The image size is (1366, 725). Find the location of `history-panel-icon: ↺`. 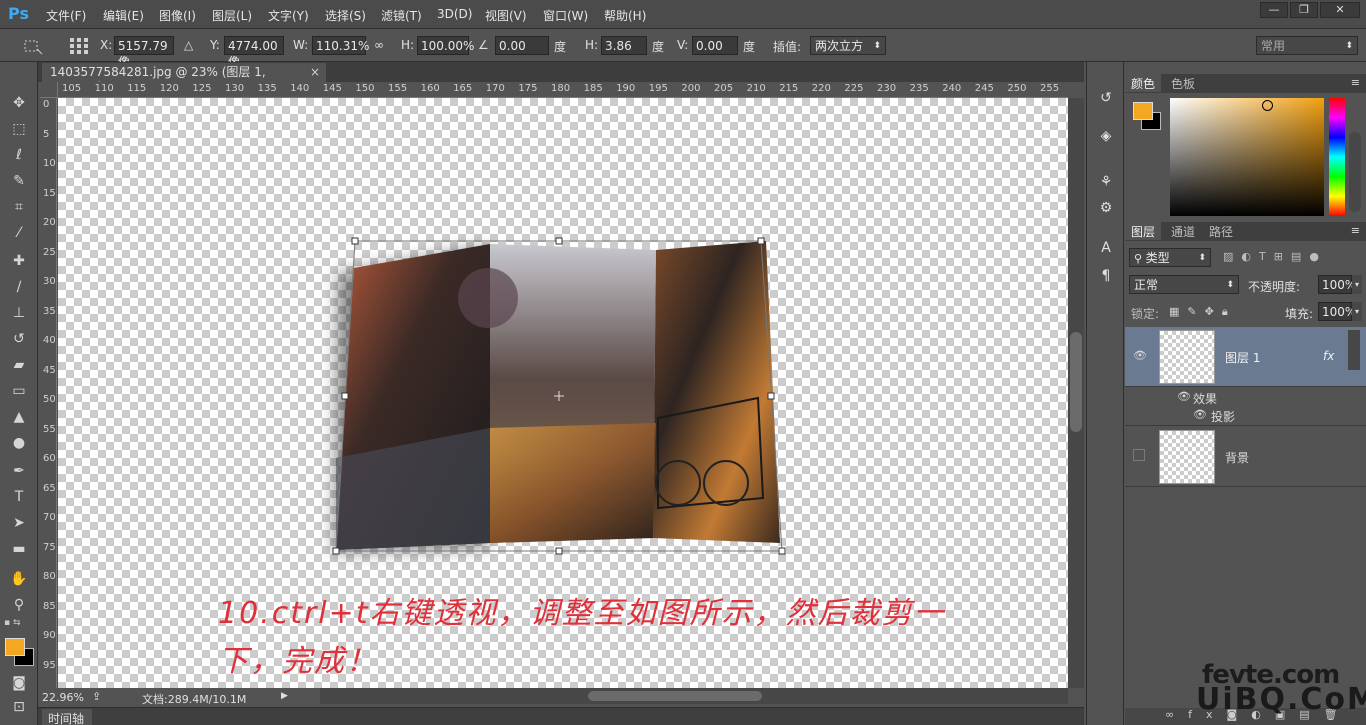

history-panel-icon: ↺ is located at coordinates (1106, 98).